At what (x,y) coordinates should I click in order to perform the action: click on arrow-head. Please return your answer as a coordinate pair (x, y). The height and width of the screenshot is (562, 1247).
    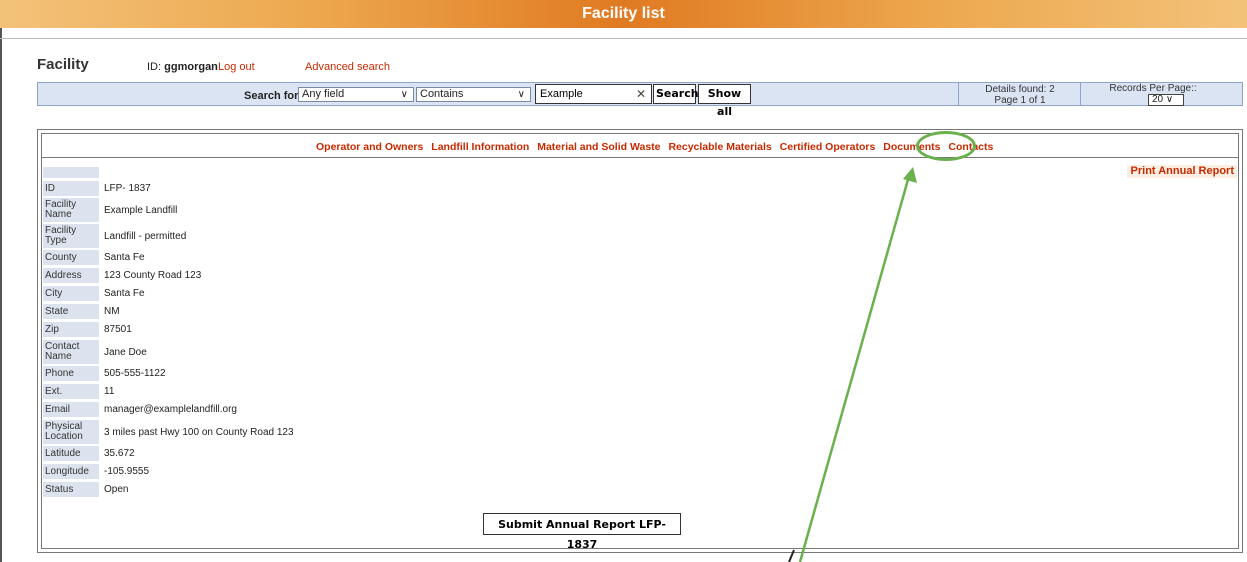
    Looking at the image, I should click on (910, 175).